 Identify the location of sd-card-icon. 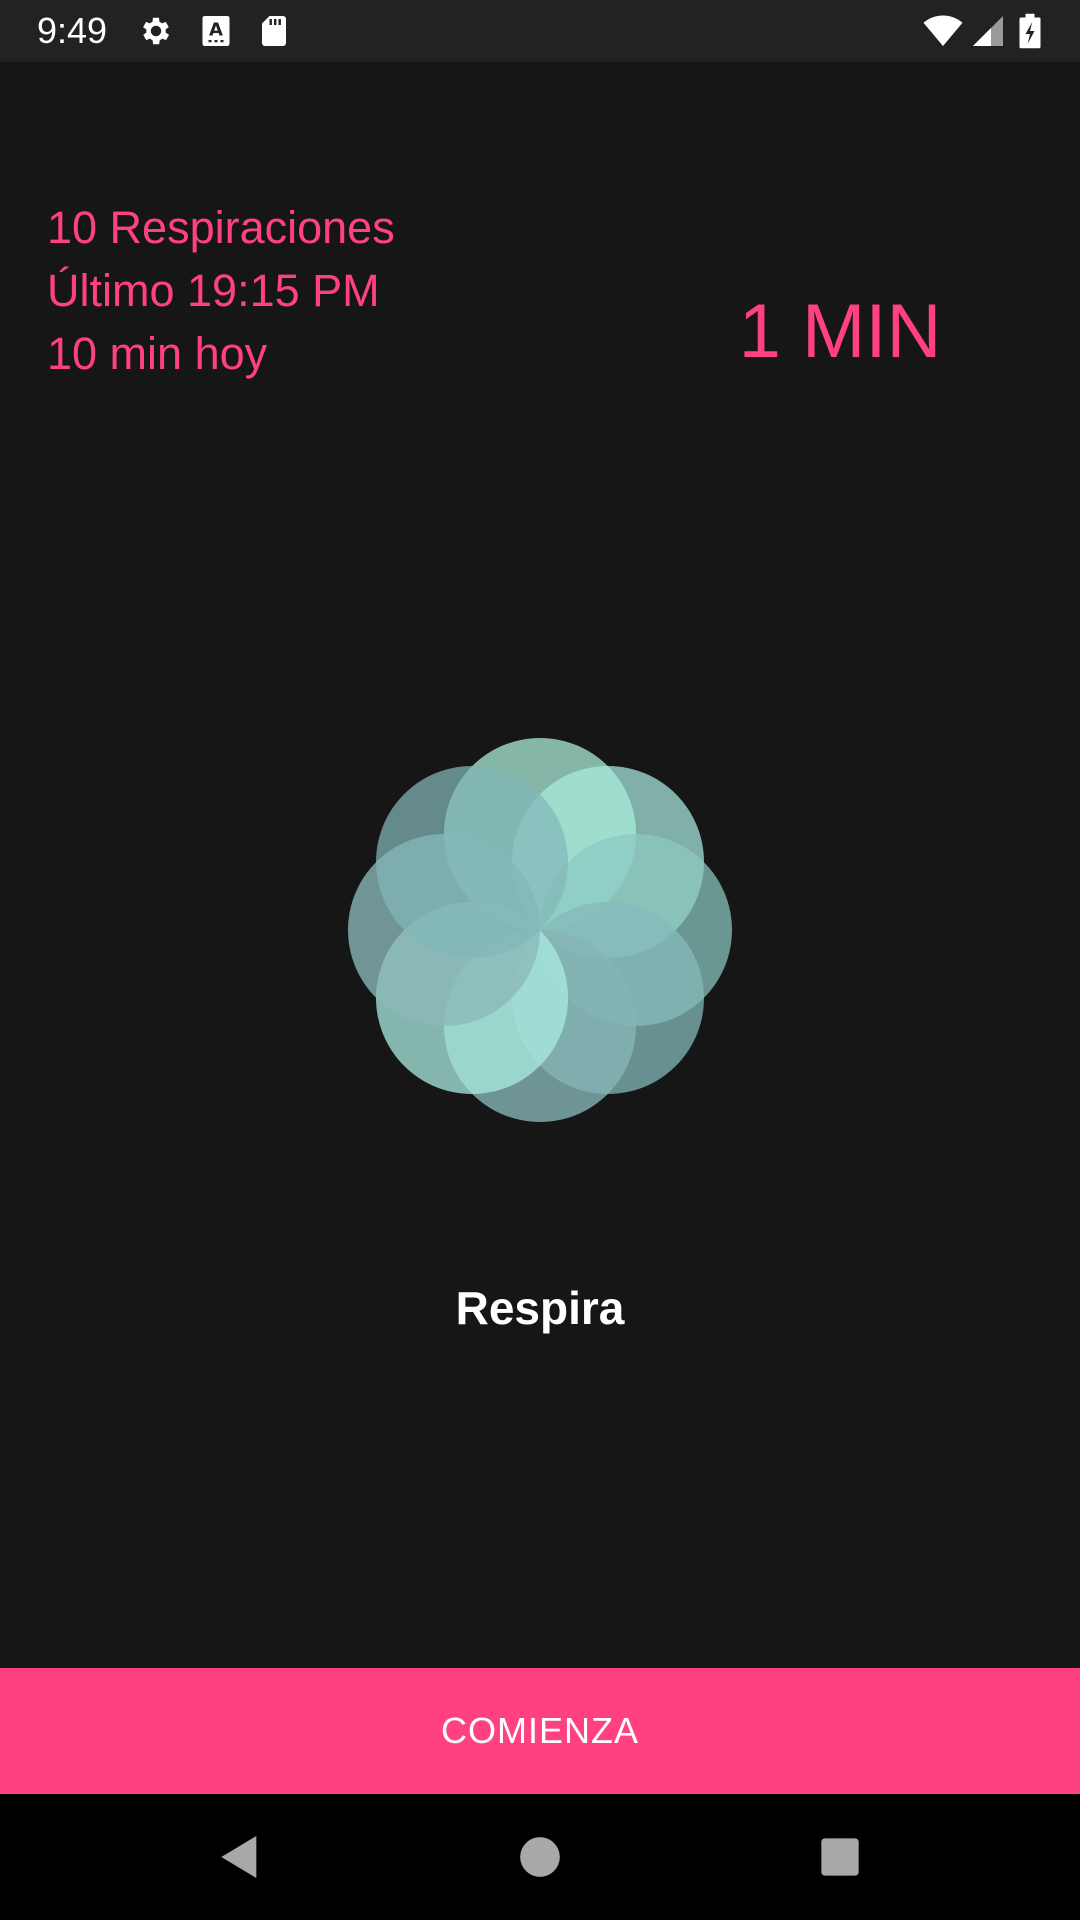
(274, 31).